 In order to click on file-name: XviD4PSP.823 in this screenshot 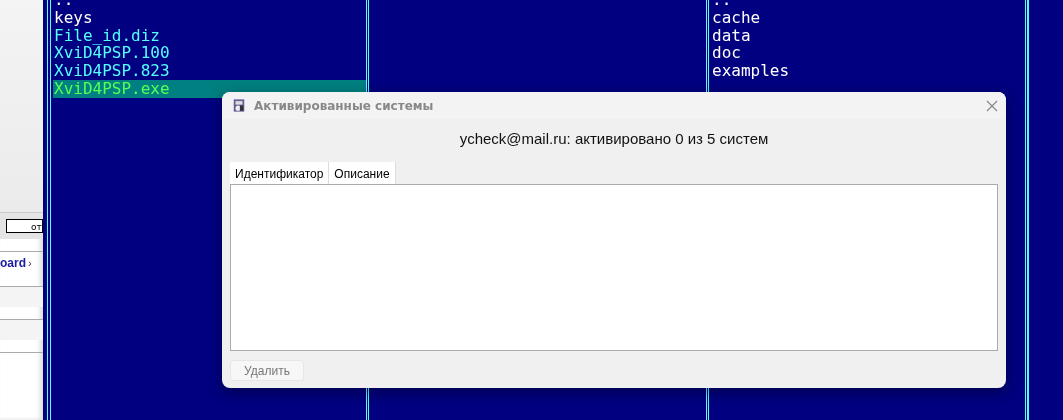, I will do `click(209, 71)`.